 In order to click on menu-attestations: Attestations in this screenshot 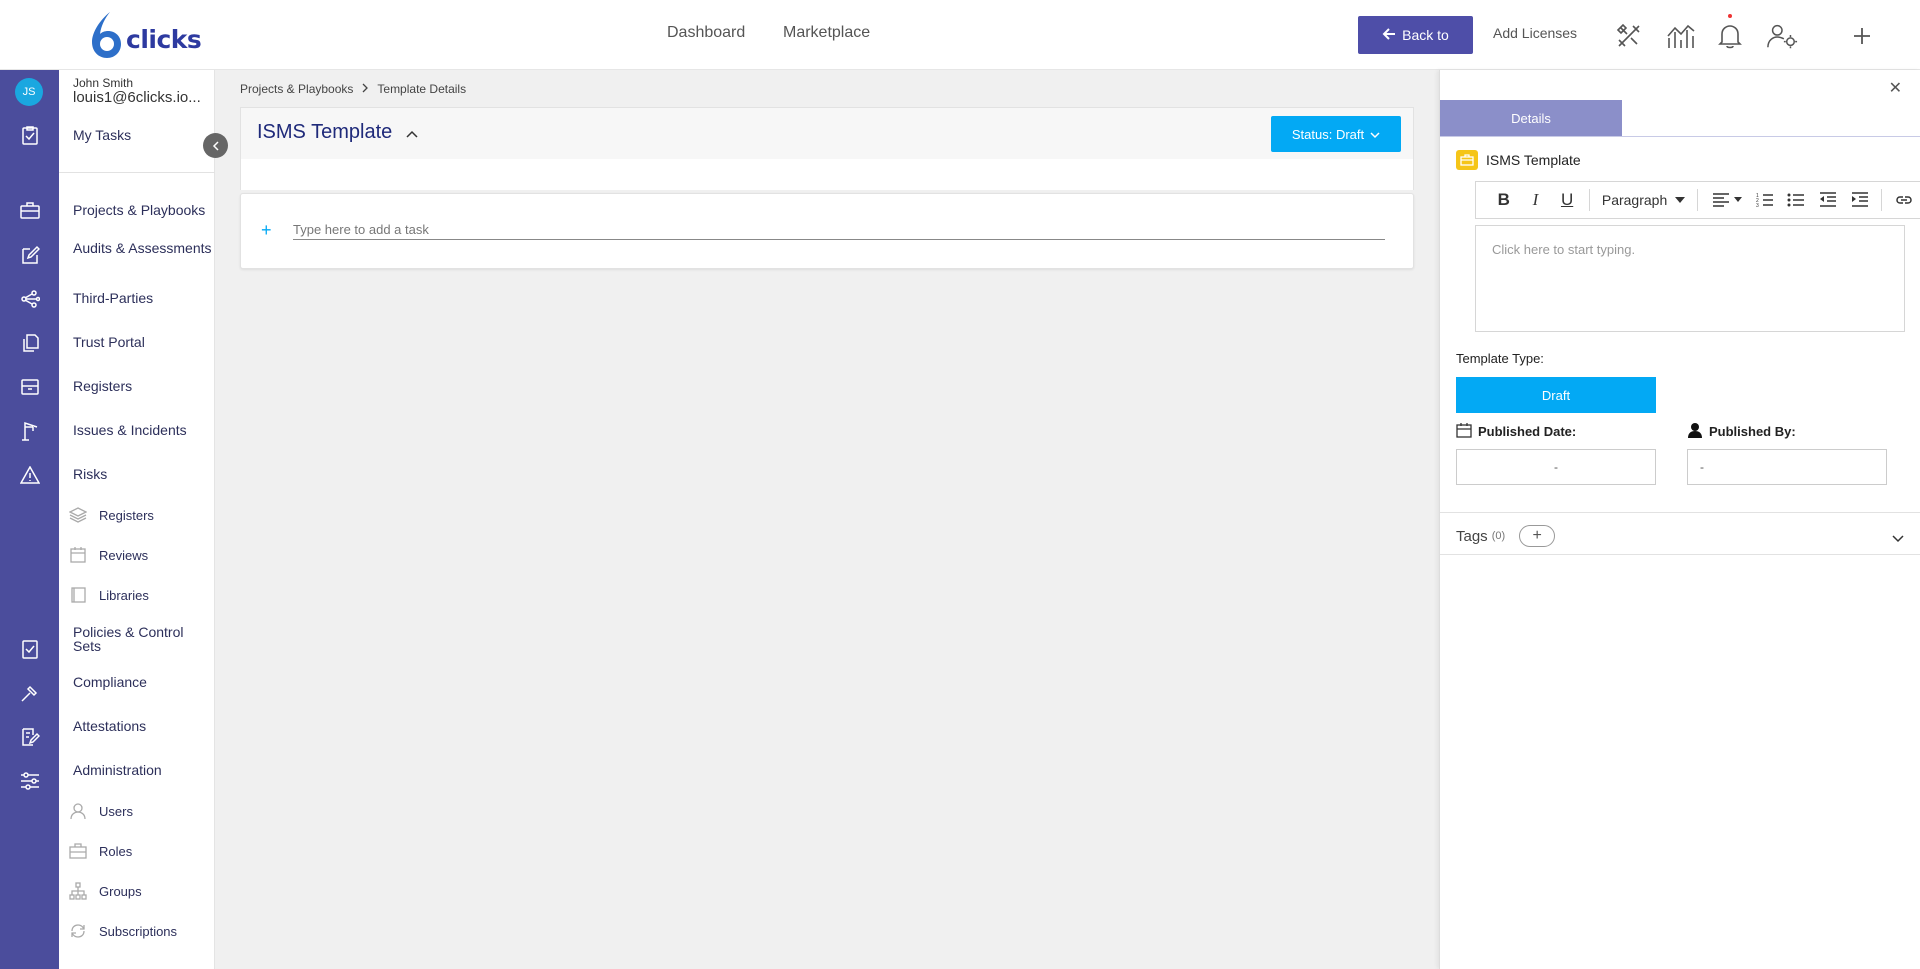, I will do `click(143, 726)`.